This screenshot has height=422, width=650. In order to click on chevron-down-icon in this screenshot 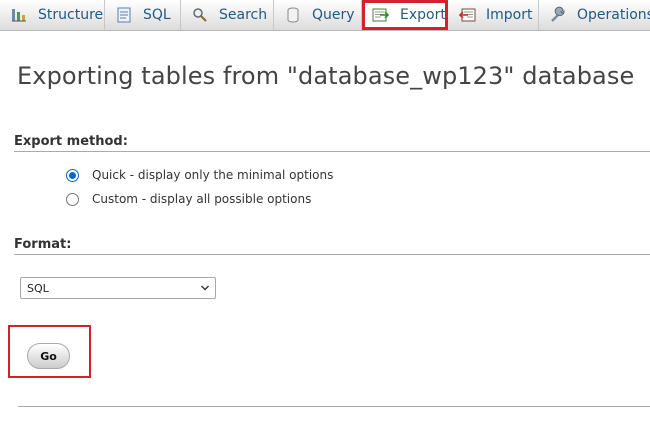, I will do `click(205, 288)`.